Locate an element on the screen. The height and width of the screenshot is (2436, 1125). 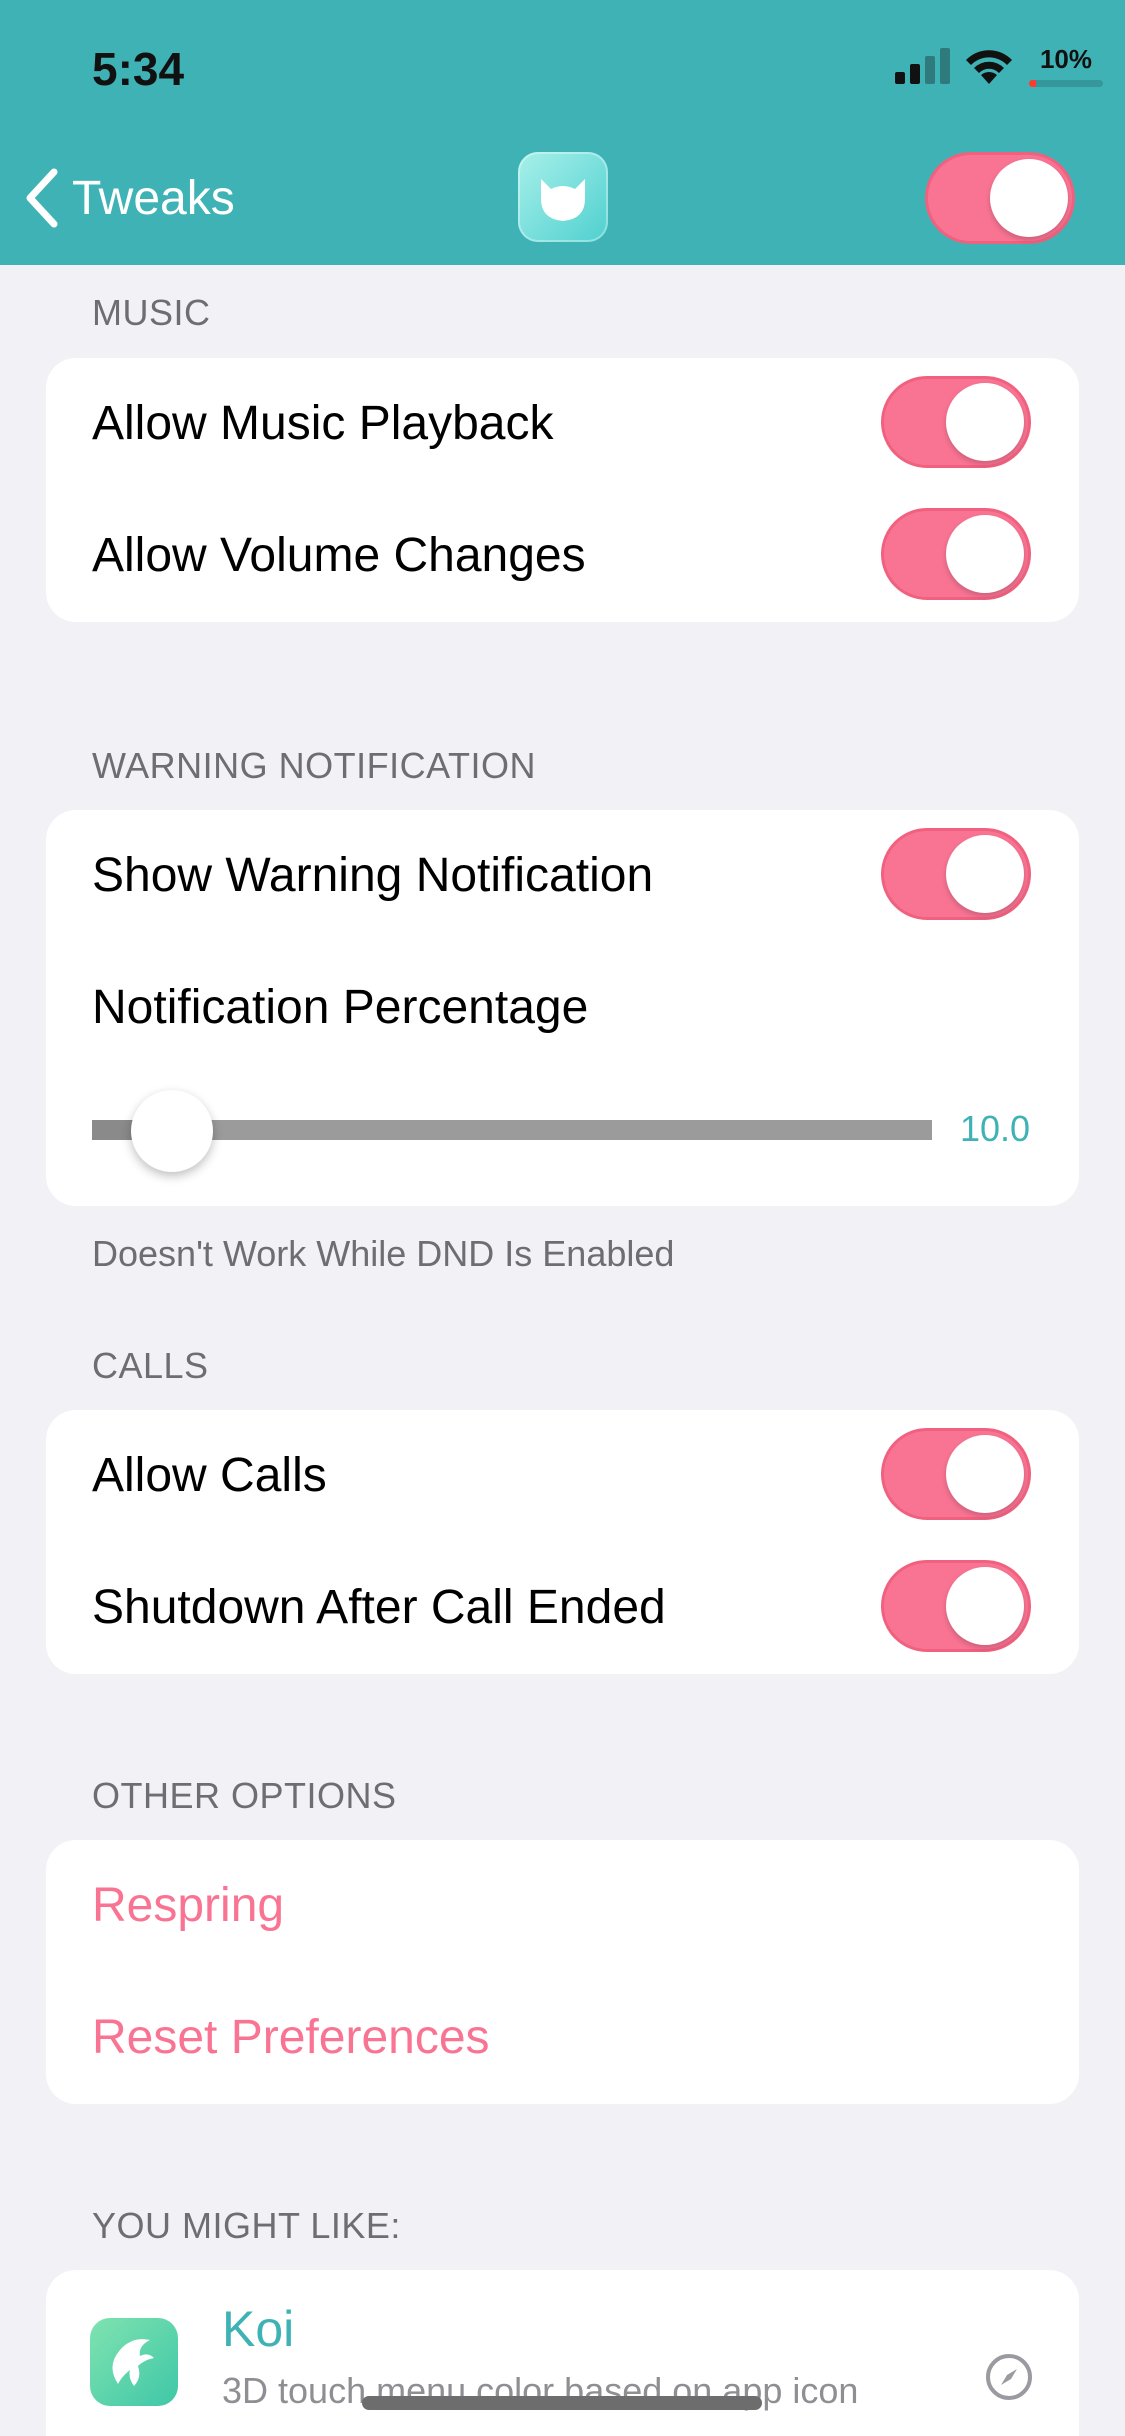
respring-button: Respring is located at coordinates (188, 1905).